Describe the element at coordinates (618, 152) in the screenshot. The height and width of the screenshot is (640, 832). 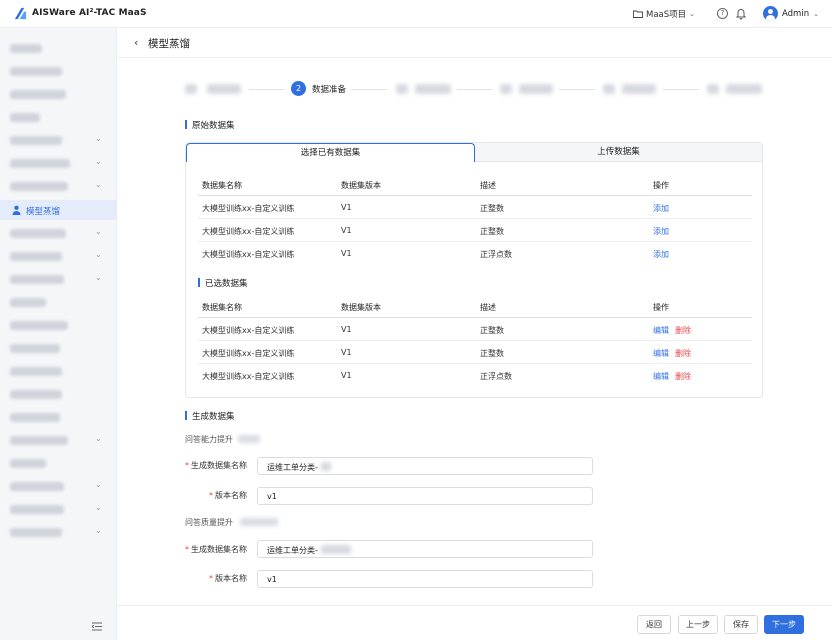
I see `tab-upload-dataset: 上传数据集` at that location.